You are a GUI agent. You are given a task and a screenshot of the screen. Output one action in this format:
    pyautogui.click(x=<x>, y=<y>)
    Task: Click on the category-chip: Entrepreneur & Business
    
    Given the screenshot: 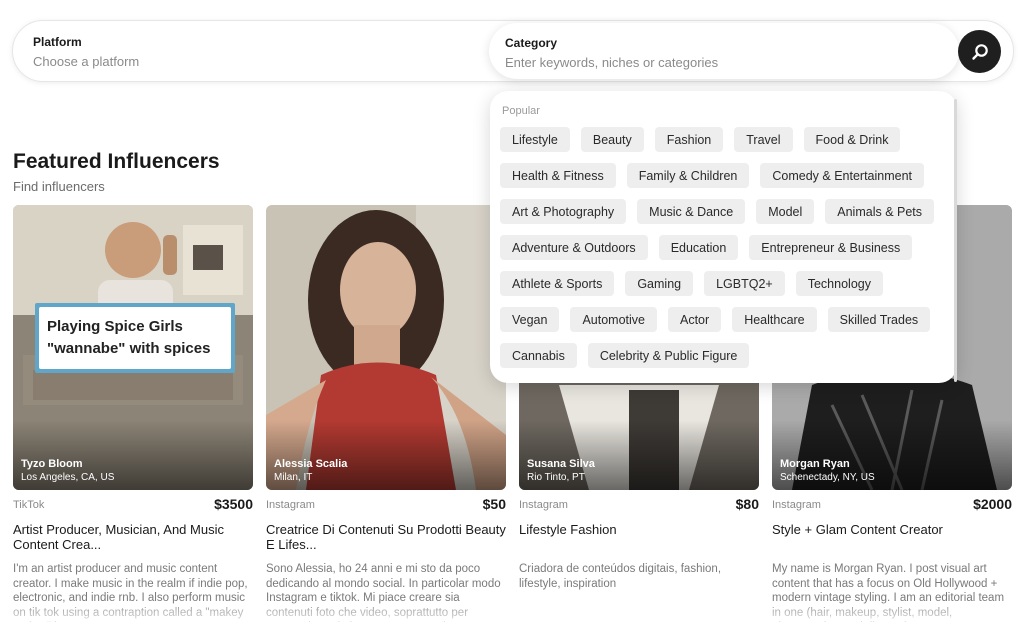 What is the action you would take?
    pyautogui.click(x=831, y=247)
    